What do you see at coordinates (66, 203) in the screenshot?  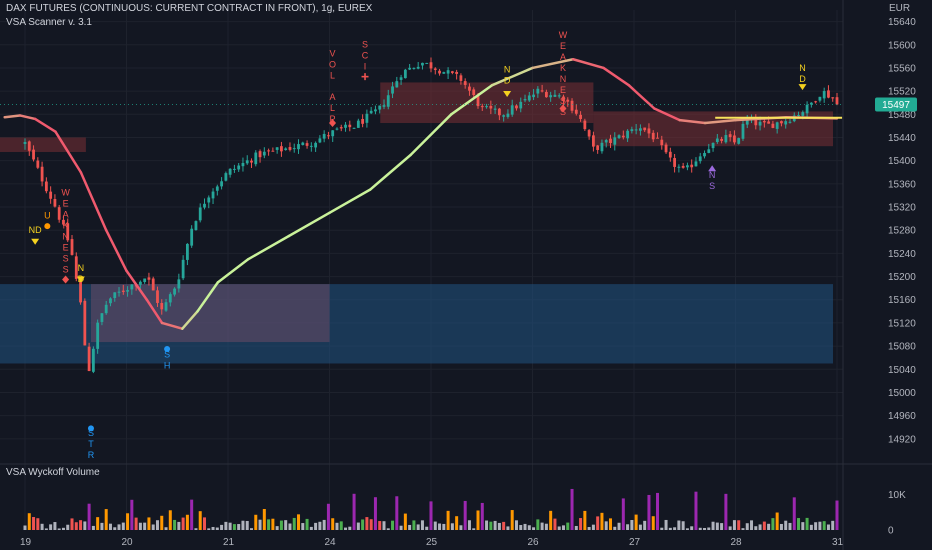 I see `marker-label: E` at bounding box center [66, 203].